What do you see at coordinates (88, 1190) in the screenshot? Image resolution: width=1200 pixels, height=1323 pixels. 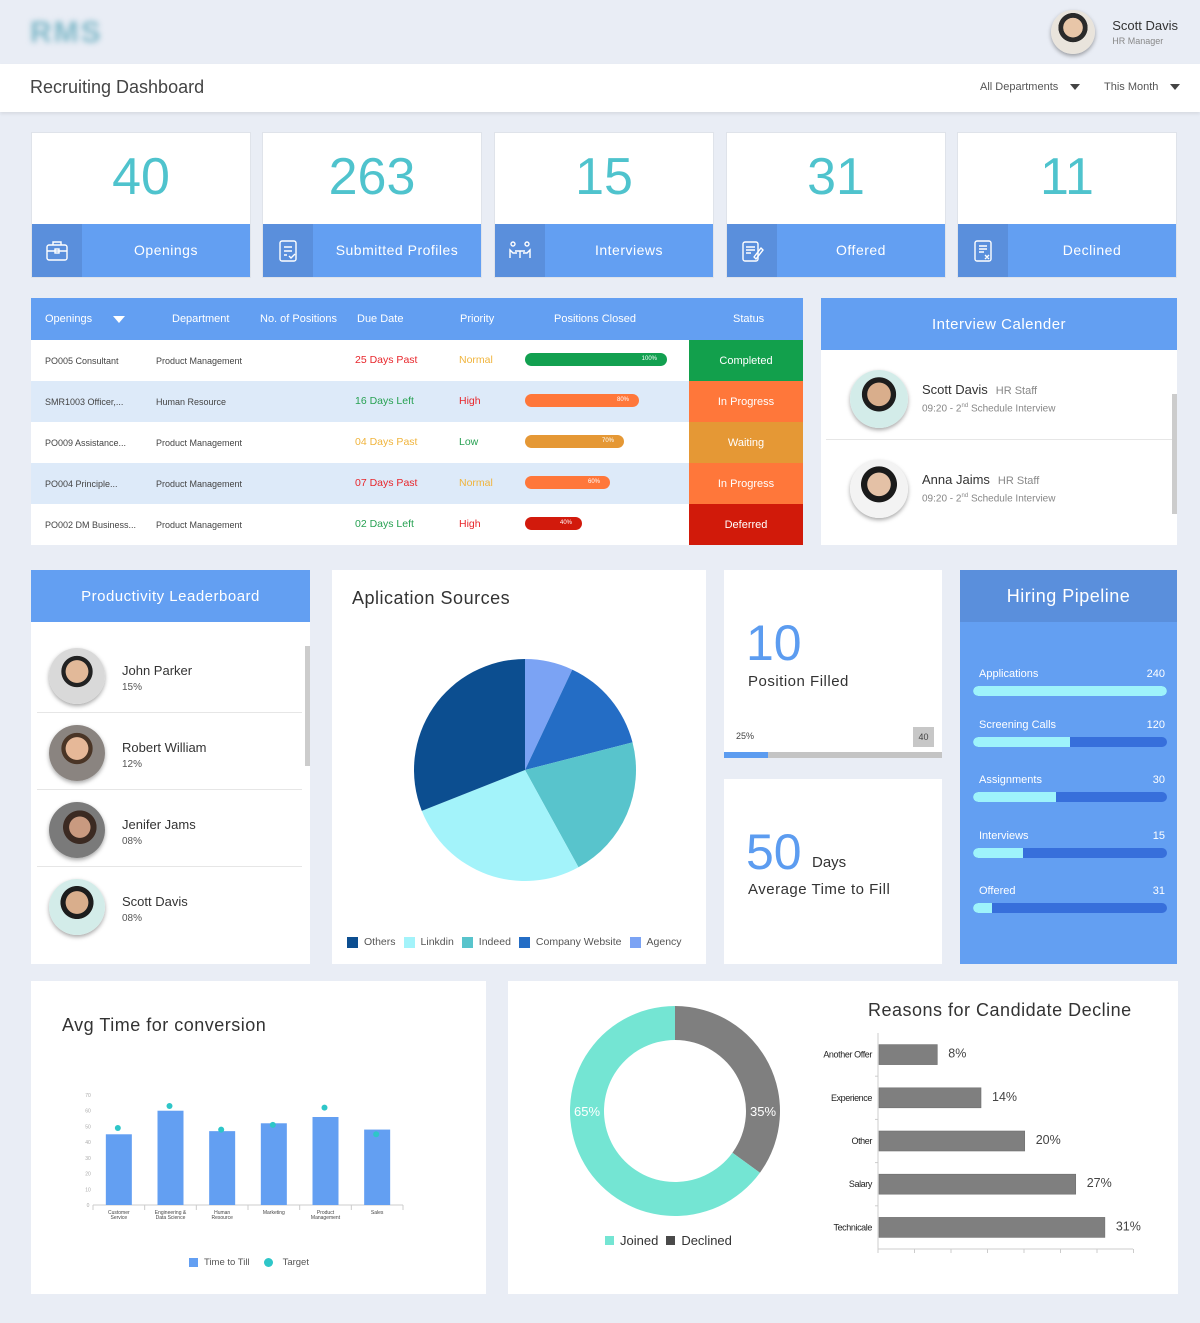 I see `y-tick-label: 10` at bounding box center [88, 1190].